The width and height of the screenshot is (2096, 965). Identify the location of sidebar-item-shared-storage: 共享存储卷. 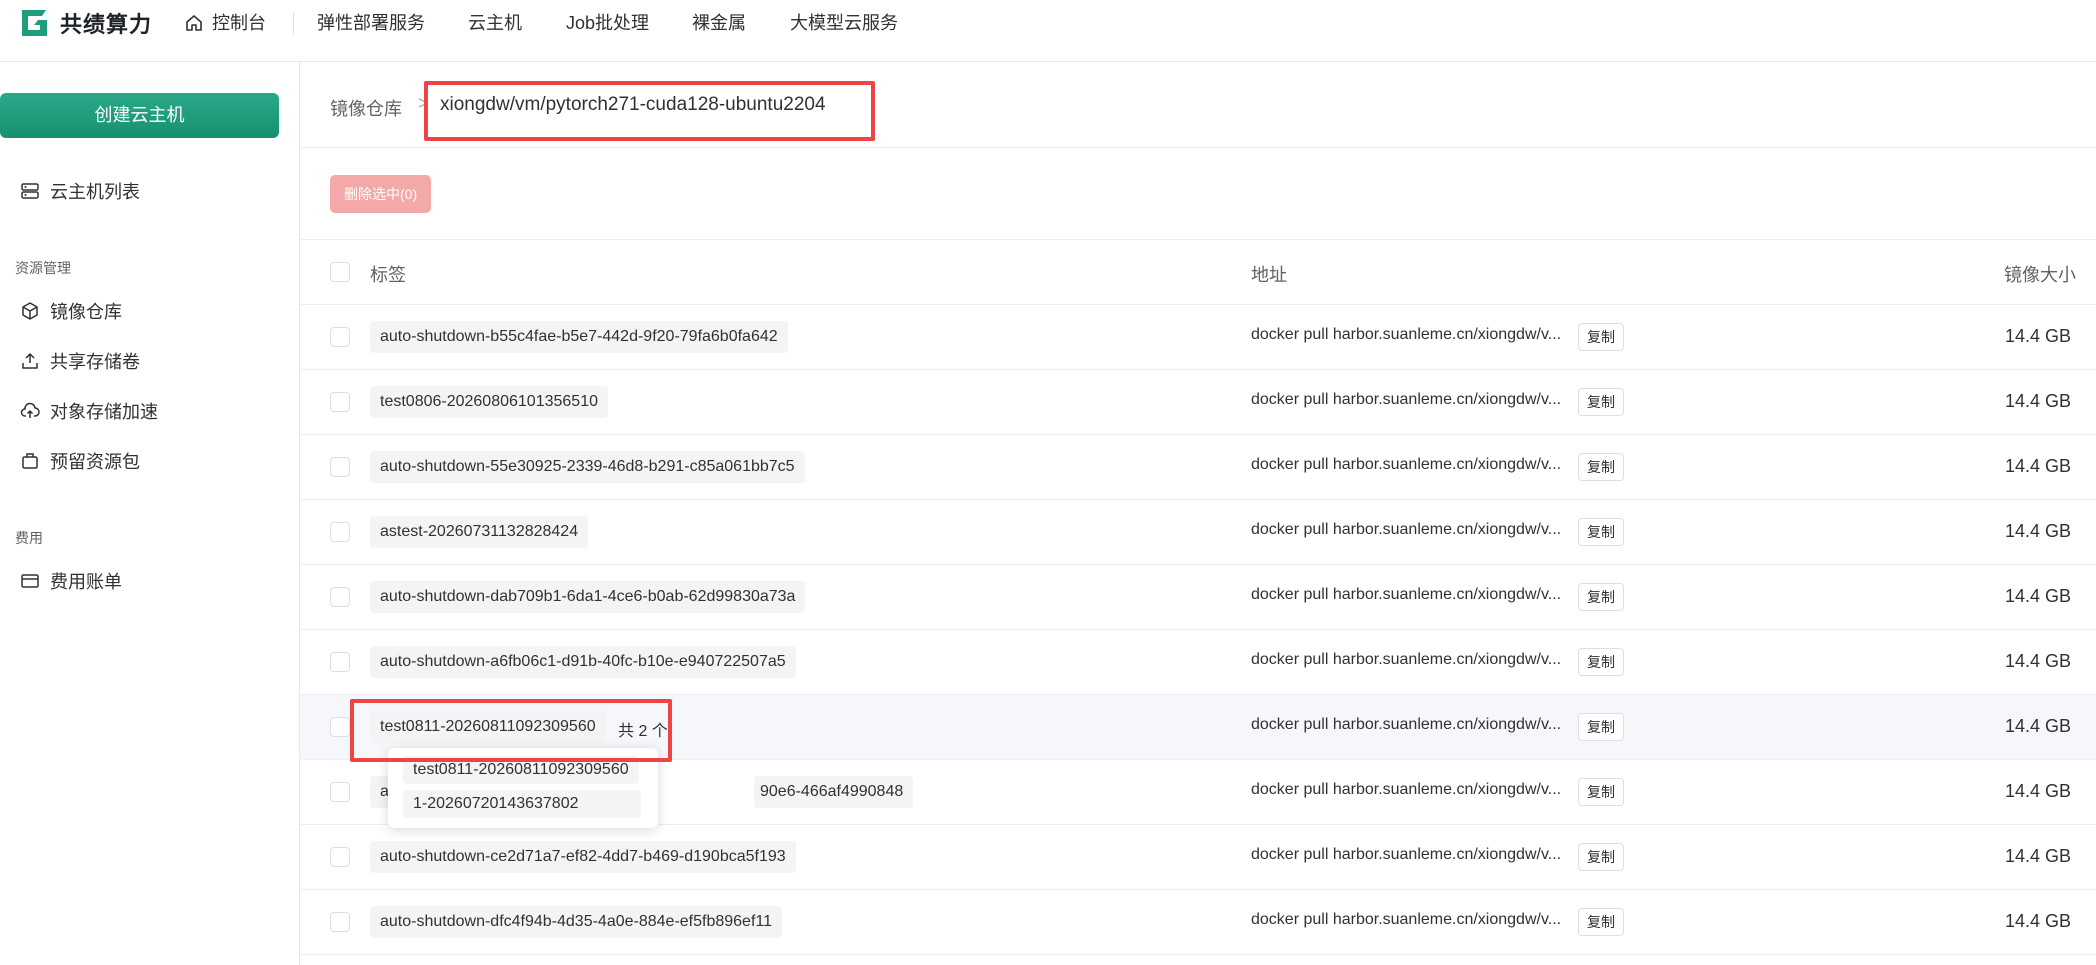
(80, 361).